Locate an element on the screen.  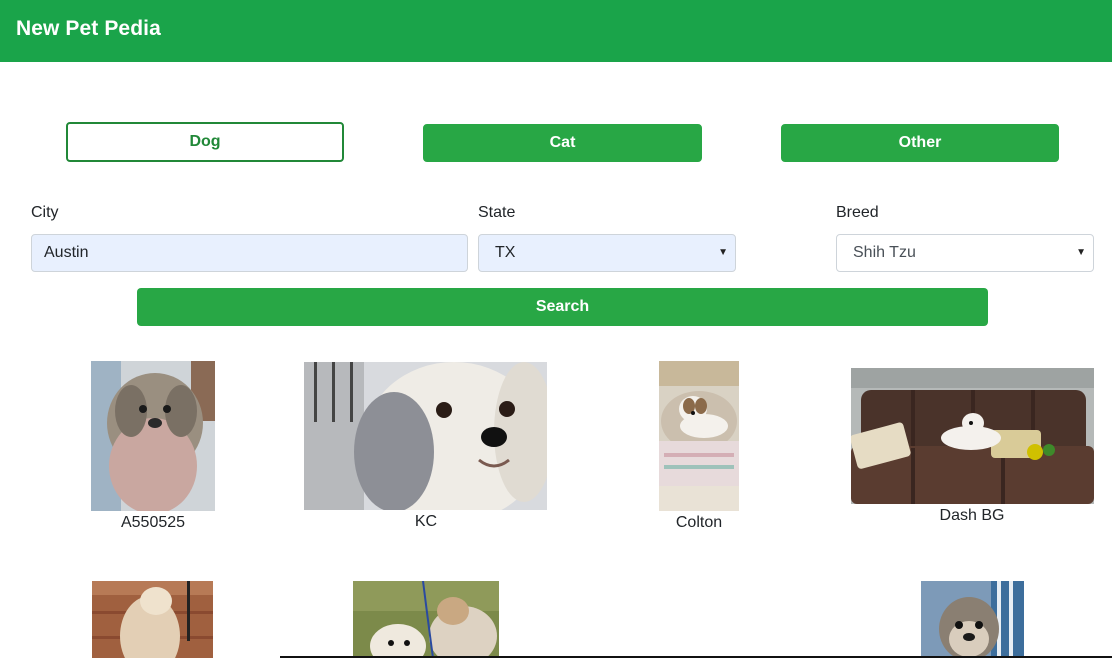
city-input-value: Austin is located at coordinates (66, 252).